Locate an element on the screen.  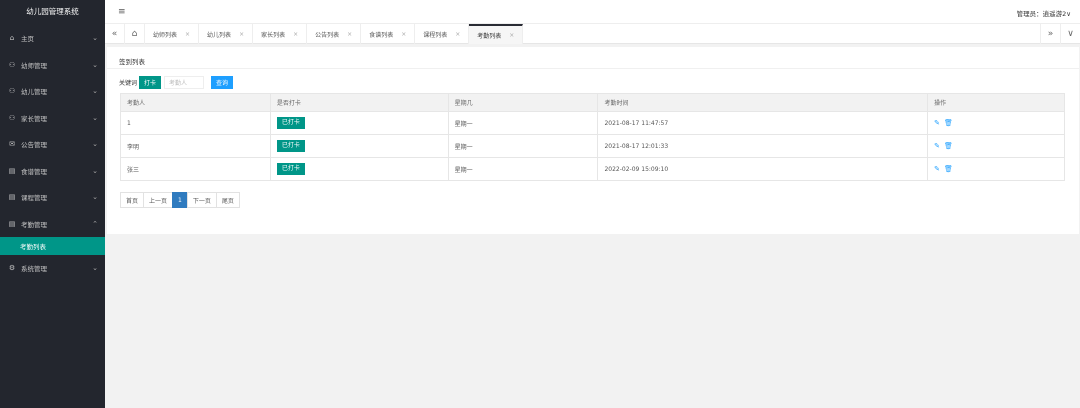
sidebar-item-attendance: ▤ 考勤管理 ⌃ is located at coordinates (52, 224).